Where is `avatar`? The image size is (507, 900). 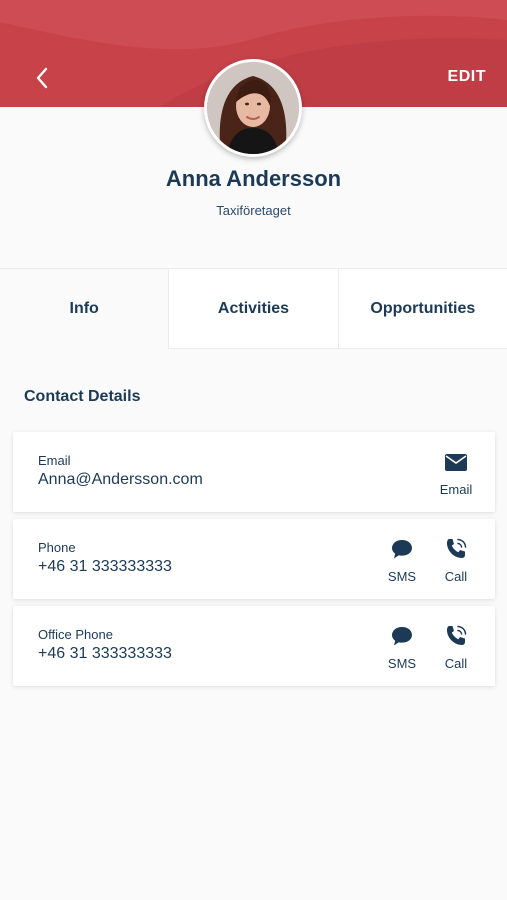 avatar is located at coordinates (253, 108).